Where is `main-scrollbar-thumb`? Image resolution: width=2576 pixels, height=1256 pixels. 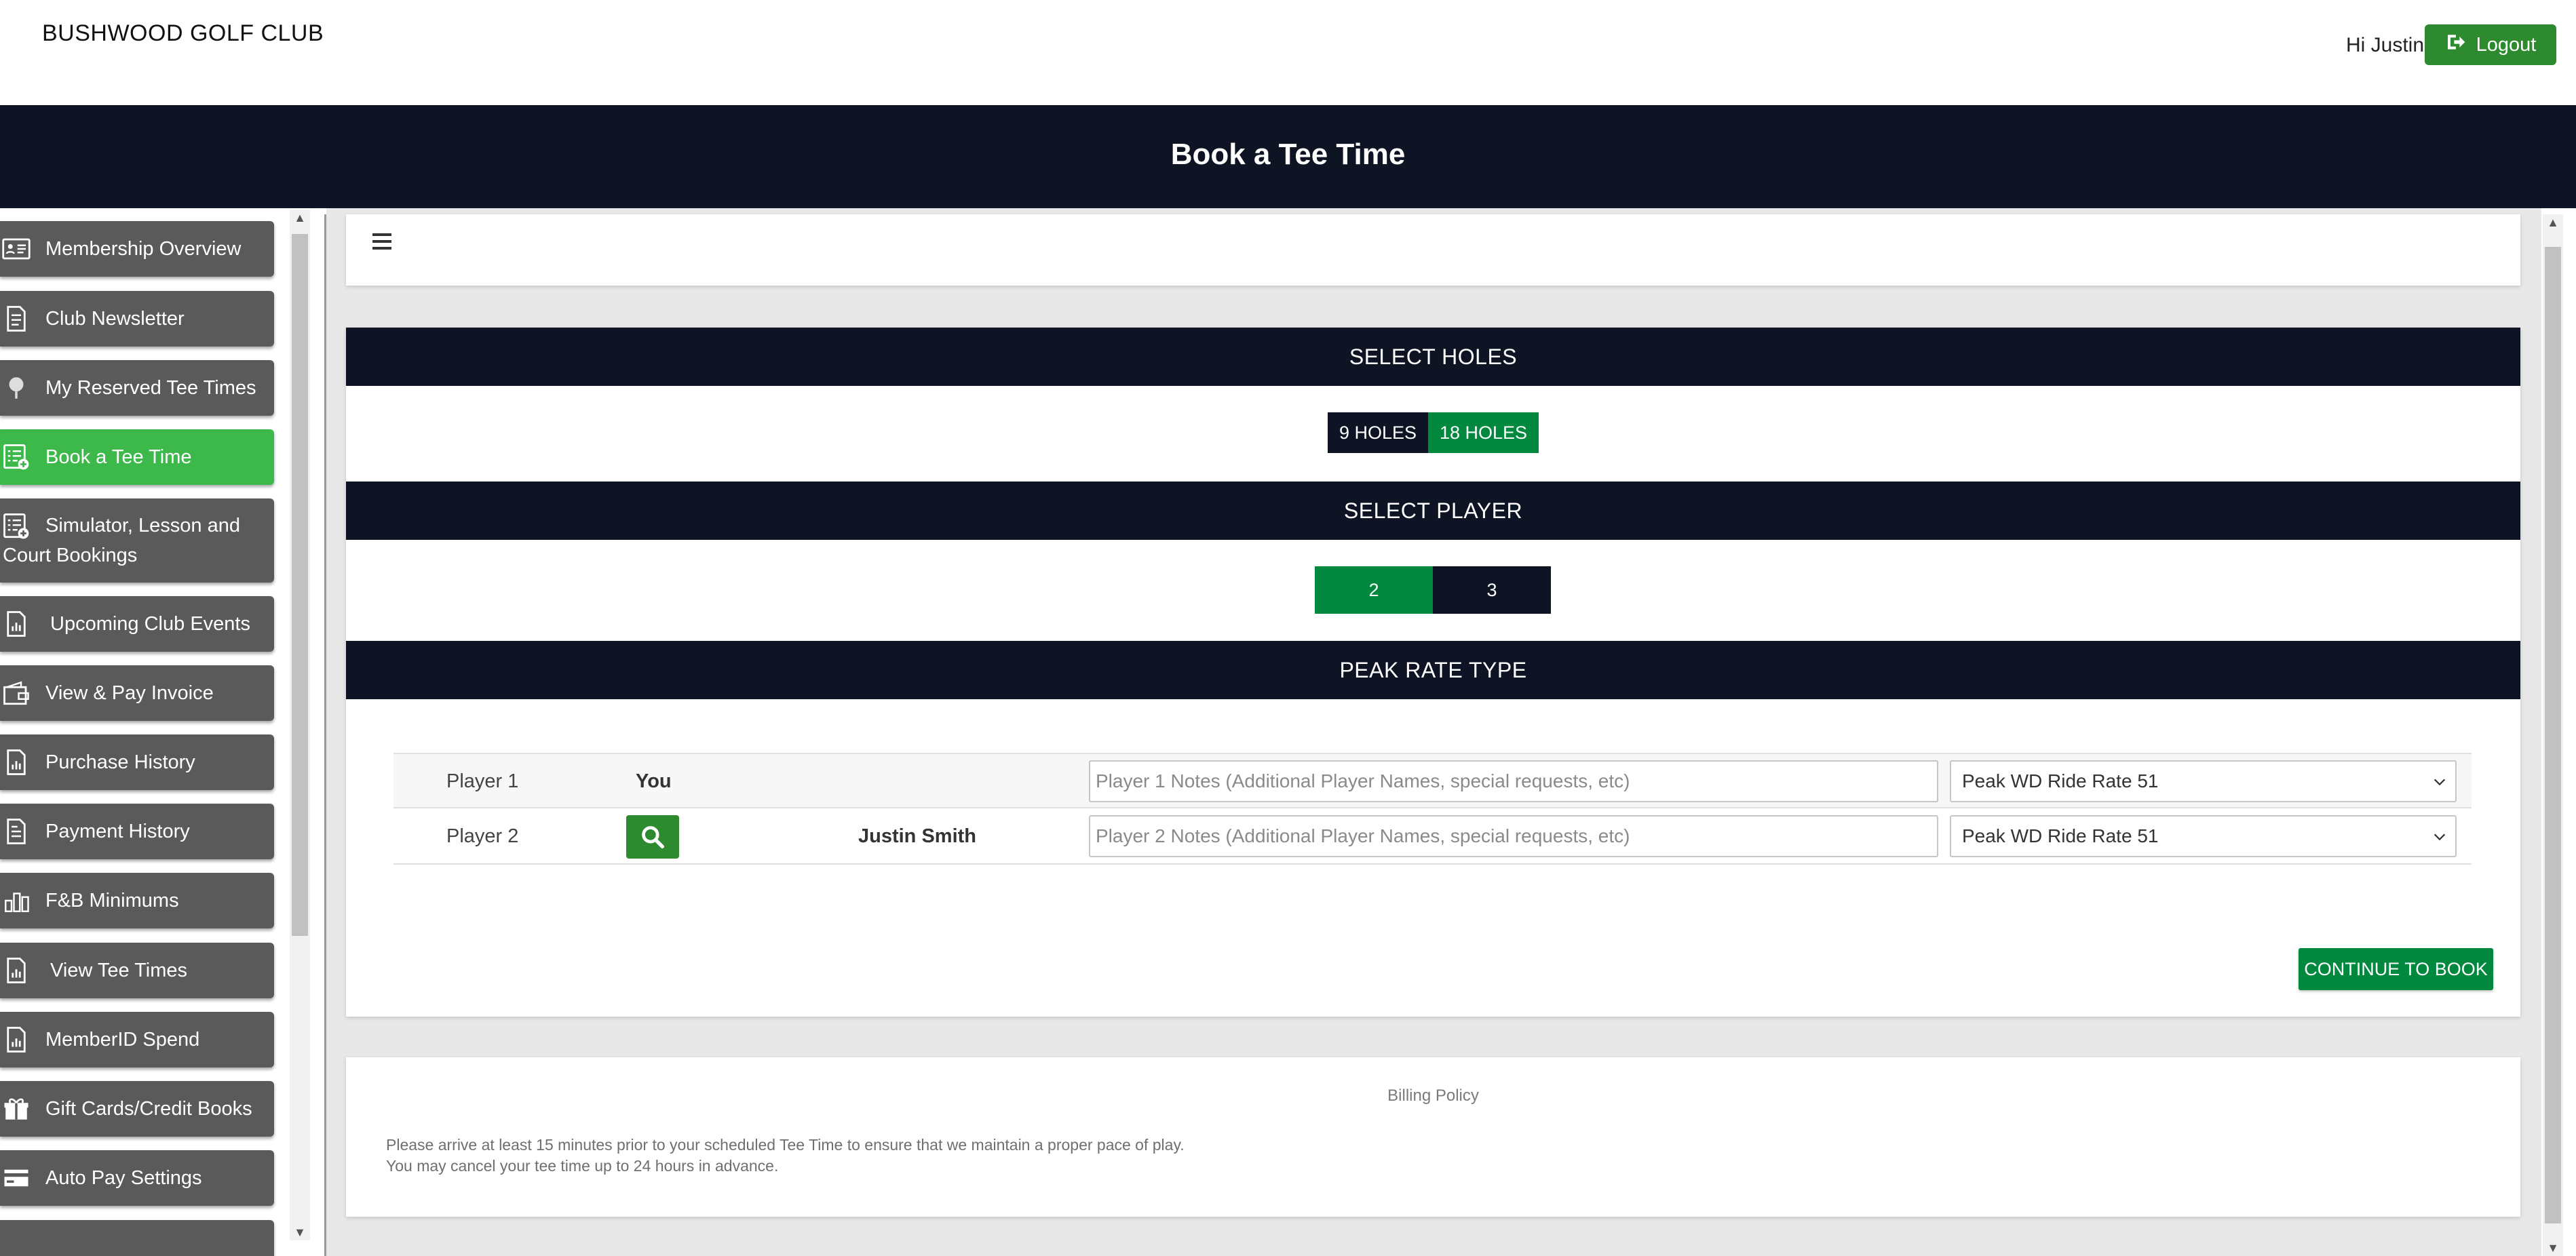 main-scrollbar-thumb is located at coordinates (2553, 735).